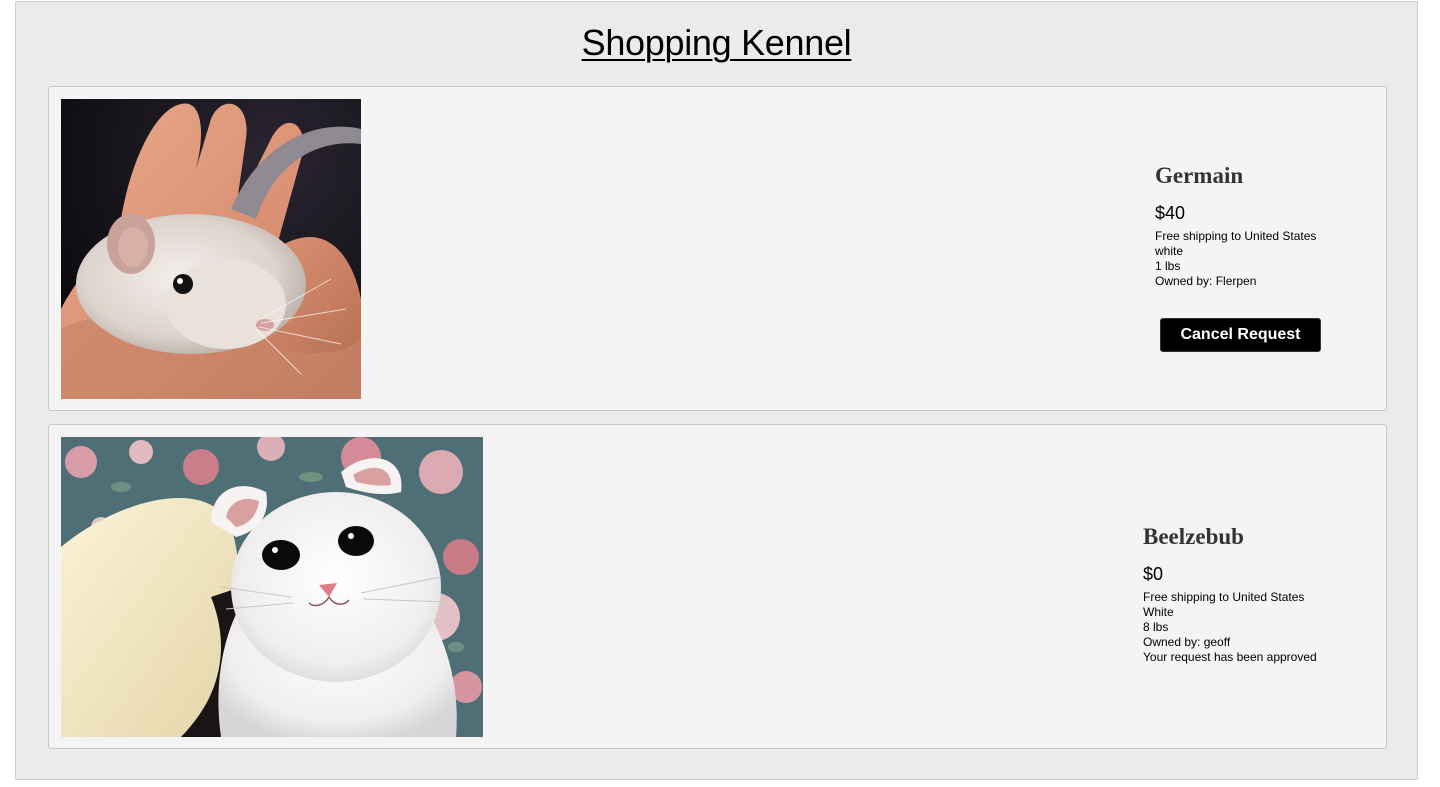 The width and height of the screenshot is (1440, 787). I want to click on cancel-request-button: Cancel Request, so click(1240, 335).